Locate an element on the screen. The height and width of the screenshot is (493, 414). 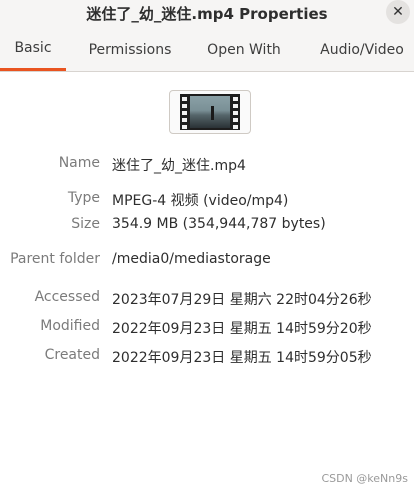
parent-folder-link: /media0/mediastorage is located at coordinates (191, 259).